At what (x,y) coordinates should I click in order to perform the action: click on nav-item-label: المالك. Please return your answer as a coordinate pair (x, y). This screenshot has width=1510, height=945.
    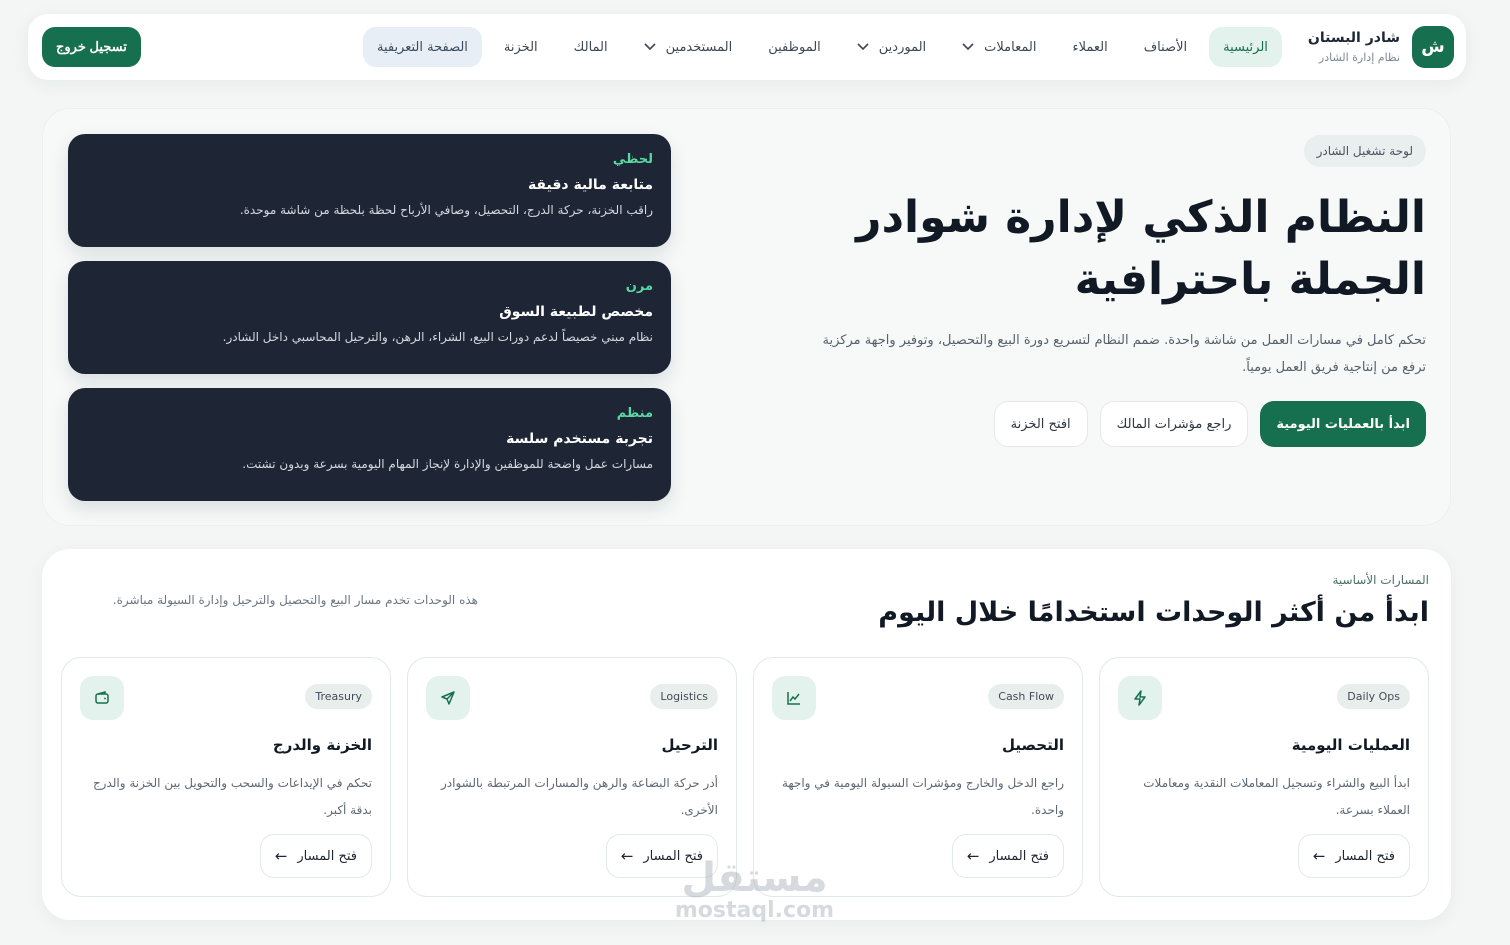
    Looking at the image, I should click on (590, 47).